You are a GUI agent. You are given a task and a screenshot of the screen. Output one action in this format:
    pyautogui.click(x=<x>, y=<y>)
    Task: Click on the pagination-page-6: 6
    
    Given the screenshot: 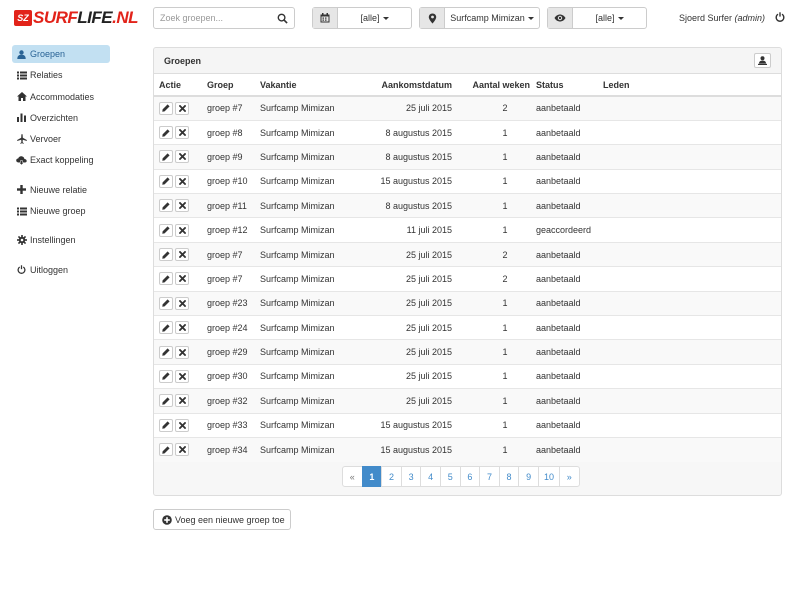 What is the action you would take?
    pyautogui.click(x=470, y=476)
    